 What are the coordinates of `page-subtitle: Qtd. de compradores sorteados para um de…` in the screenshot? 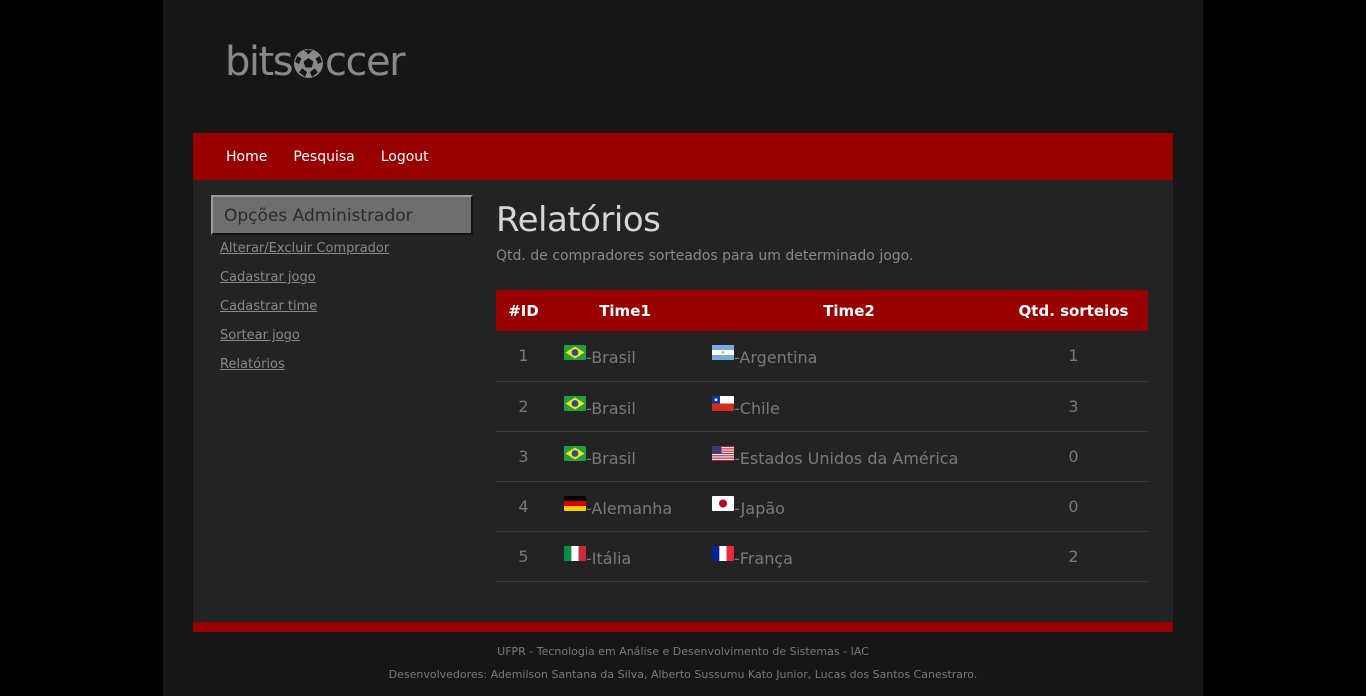 It's located at (705, 256).